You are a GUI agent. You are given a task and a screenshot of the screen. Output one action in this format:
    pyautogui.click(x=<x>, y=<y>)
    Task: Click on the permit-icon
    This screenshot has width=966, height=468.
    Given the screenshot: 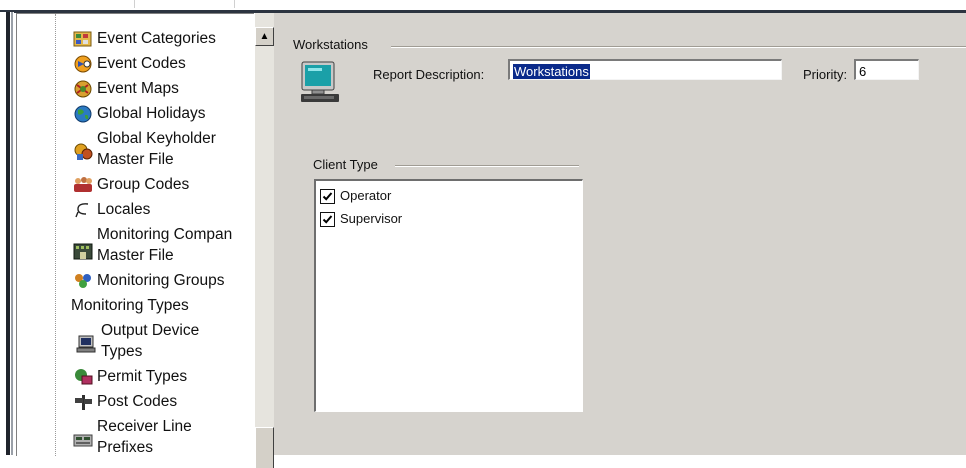 What is the action you would take?
    pyautogui.click(x=83, y=377)
    